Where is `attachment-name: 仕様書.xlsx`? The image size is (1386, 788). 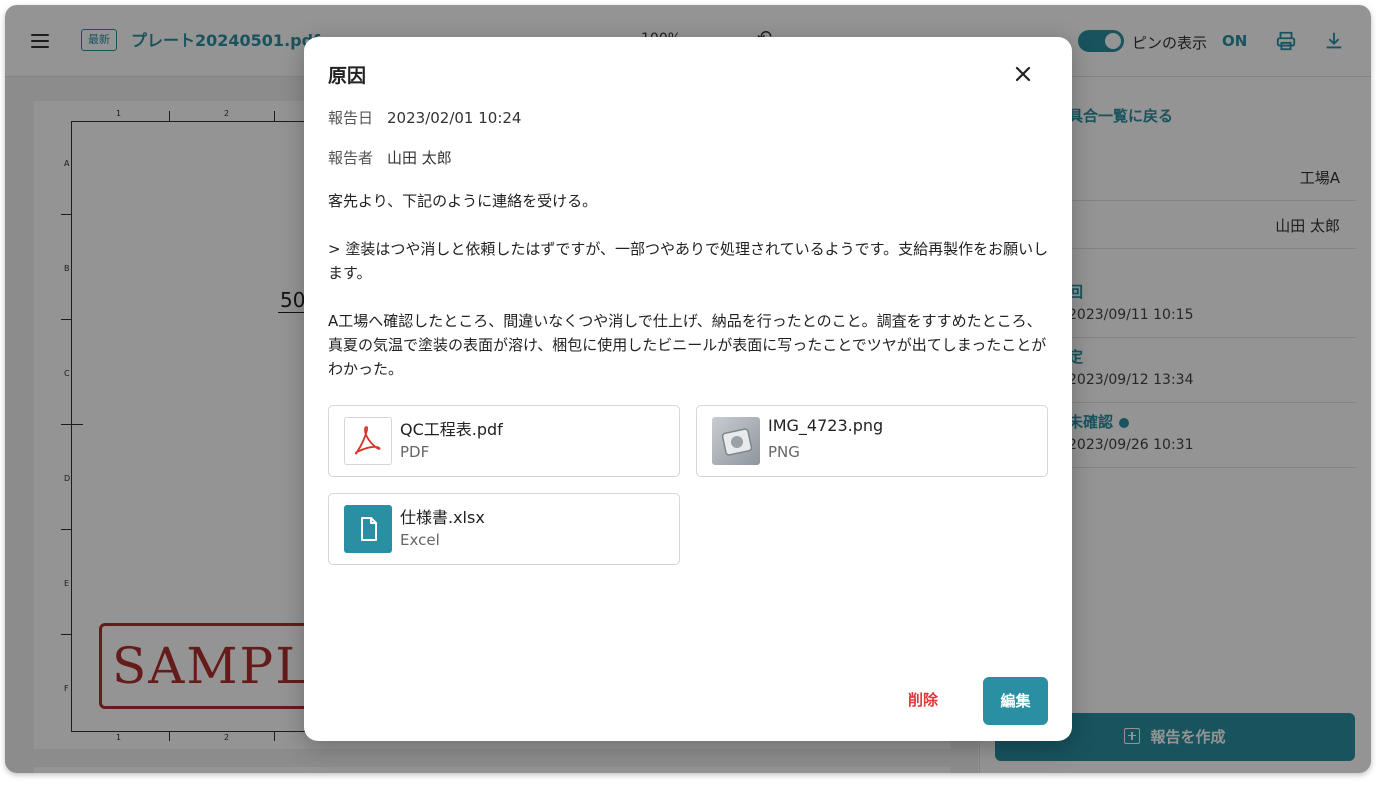
attachment-name: 仕様書.xlsx is located at coordinates (442, 517).